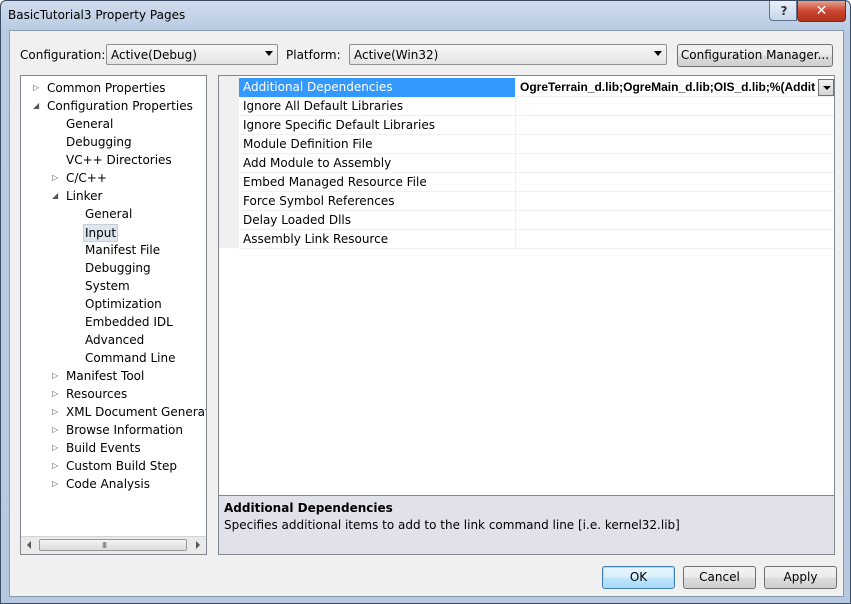 The image size is (851, 604). What do you see at coordinates (508, 54) in the screenshot?
I see `platform-dropdown: Active(Win32)` at bounding box center [508, 54].